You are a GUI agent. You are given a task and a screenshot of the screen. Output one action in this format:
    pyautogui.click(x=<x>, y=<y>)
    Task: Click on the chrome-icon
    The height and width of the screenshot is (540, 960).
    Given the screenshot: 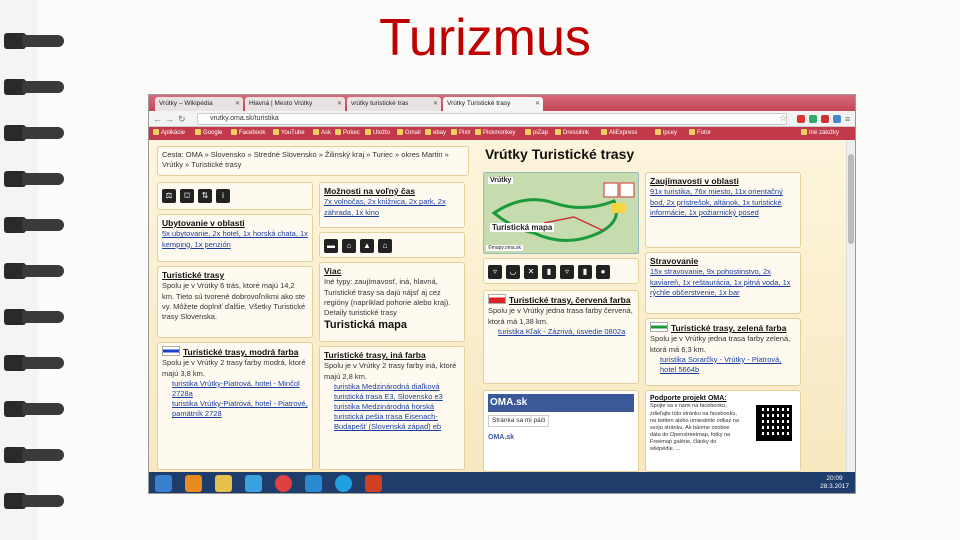 What is the action you would take?
    pyautogui.click(x=283, y=483)
    